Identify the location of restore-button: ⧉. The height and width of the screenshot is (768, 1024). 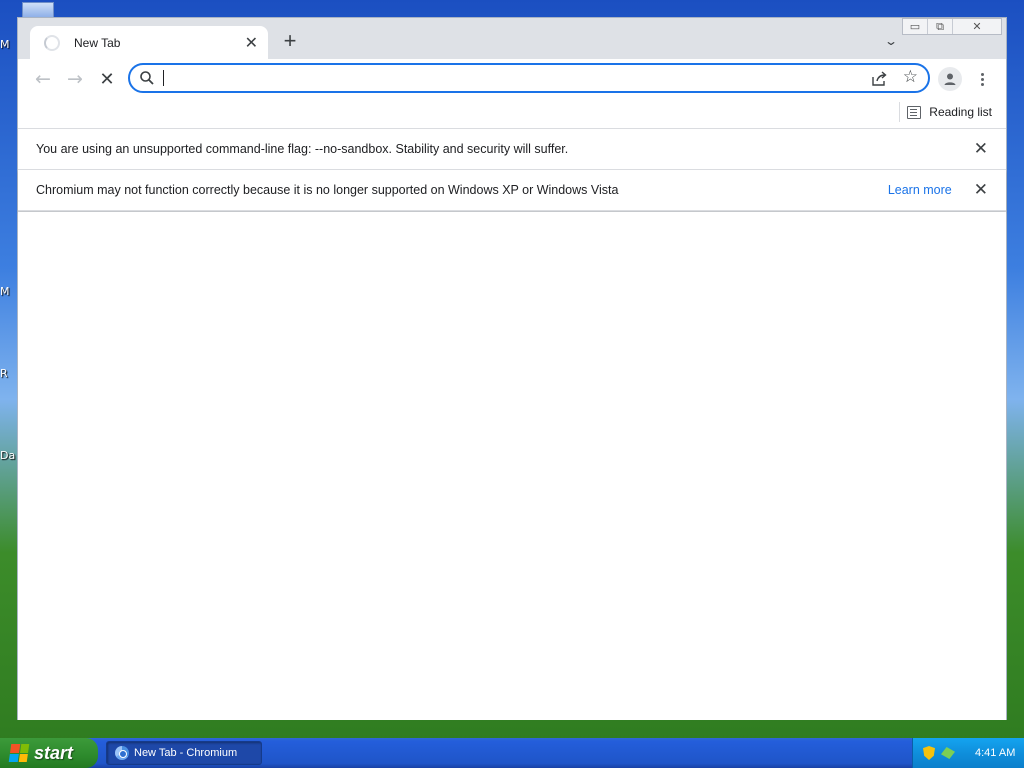
(940, 26).